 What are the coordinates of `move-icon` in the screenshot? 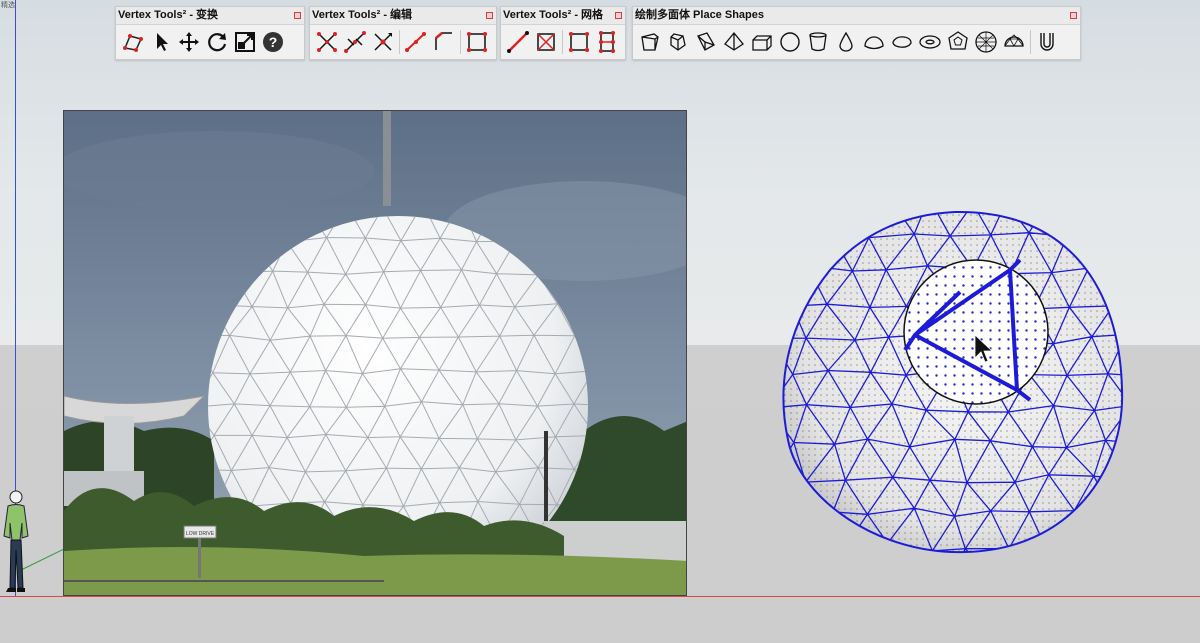 It's located at (189, 42).